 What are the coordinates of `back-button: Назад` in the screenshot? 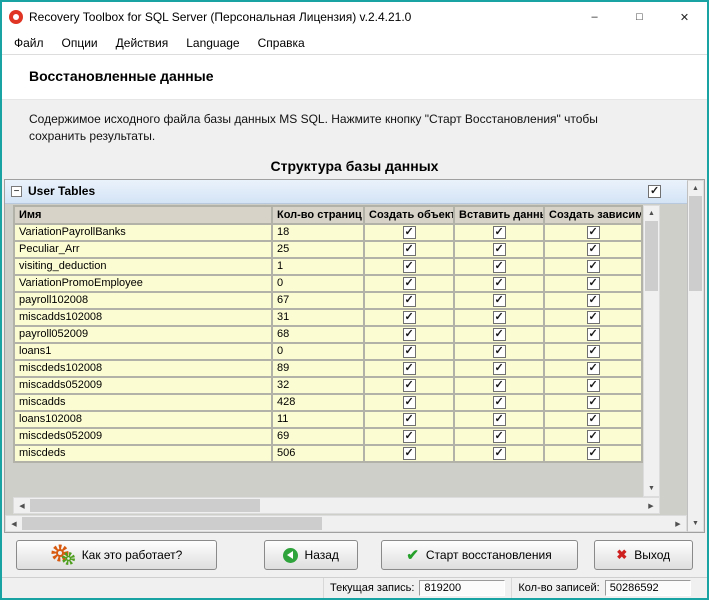 It's located at (310, 555).